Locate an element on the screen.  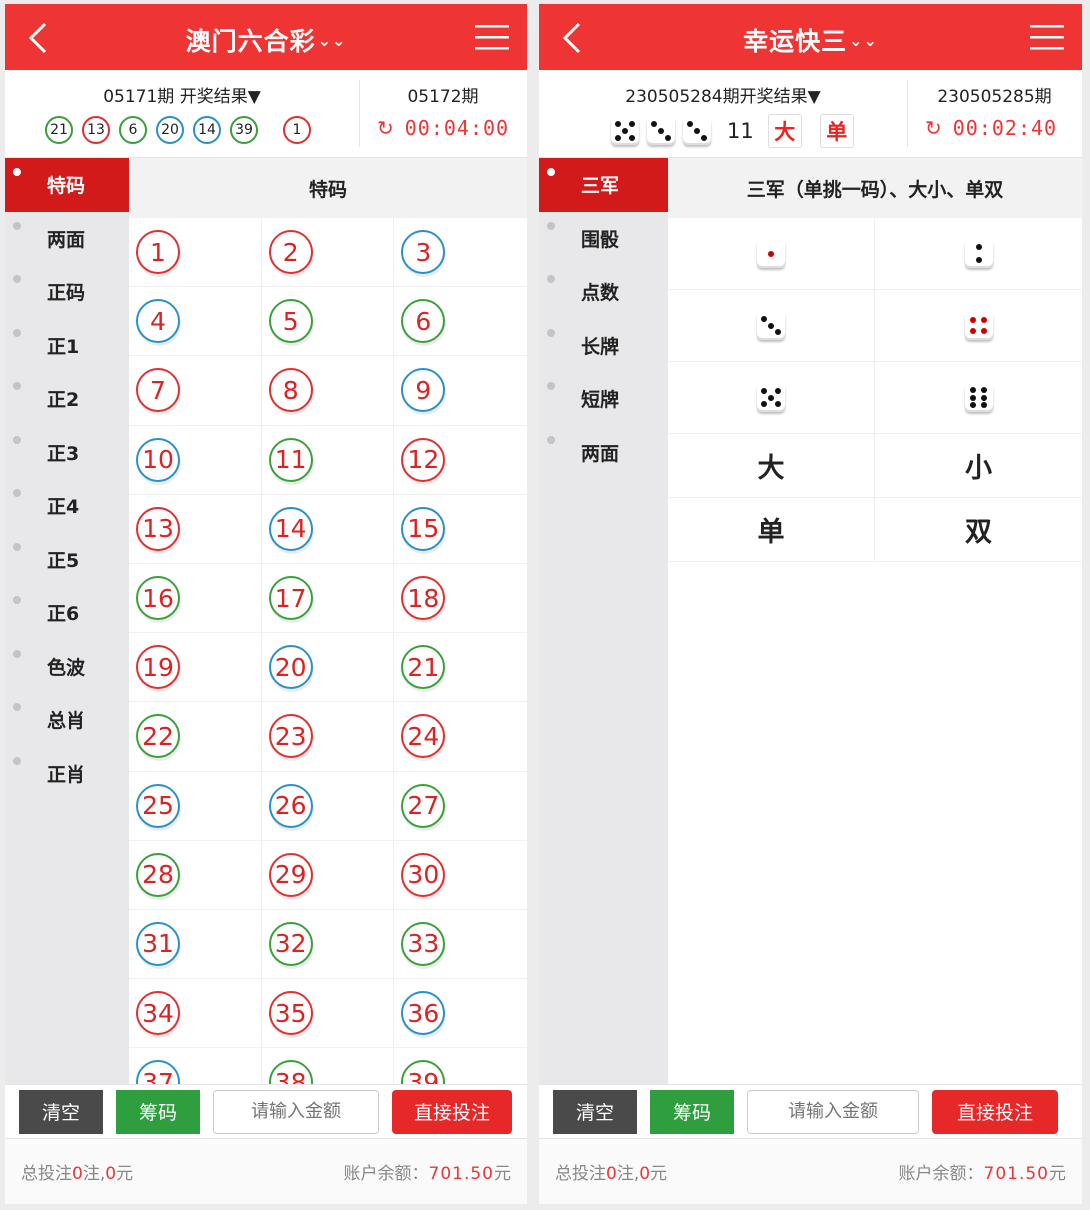
sidebar-item: 正6 is located at coordinates (67, 613).